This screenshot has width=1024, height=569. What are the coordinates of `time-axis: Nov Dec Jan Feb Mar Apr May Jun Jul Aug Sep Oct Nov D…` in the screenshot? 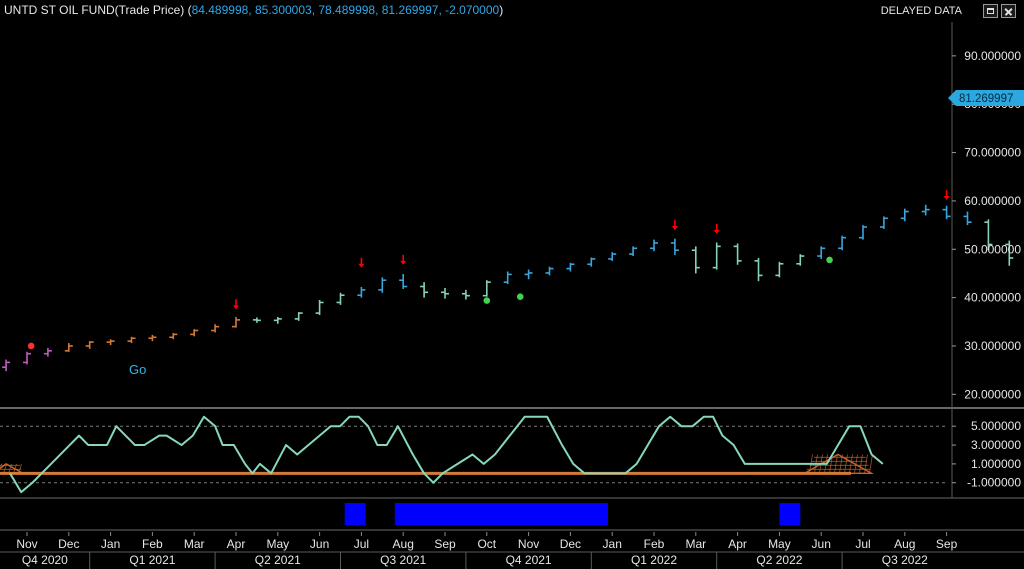 It's located at (512, 550).